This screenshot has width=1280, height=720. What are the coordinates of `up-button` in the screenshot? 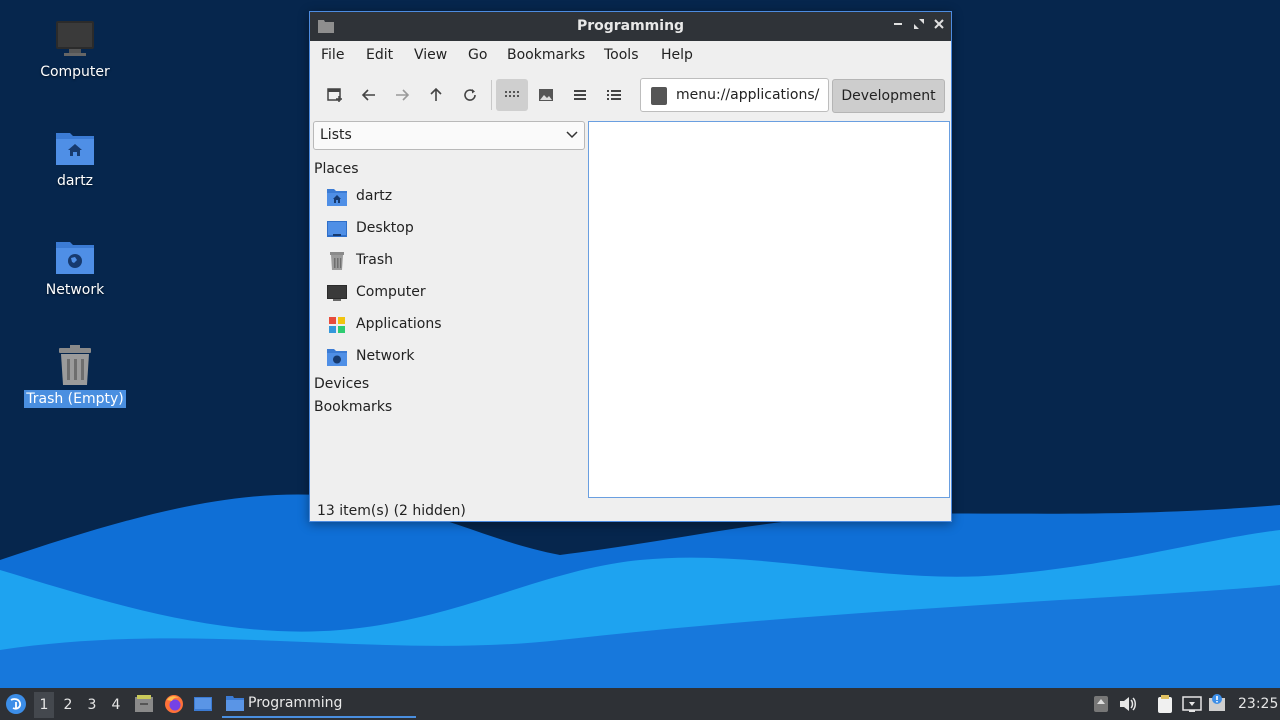 It's located at (436, 95).